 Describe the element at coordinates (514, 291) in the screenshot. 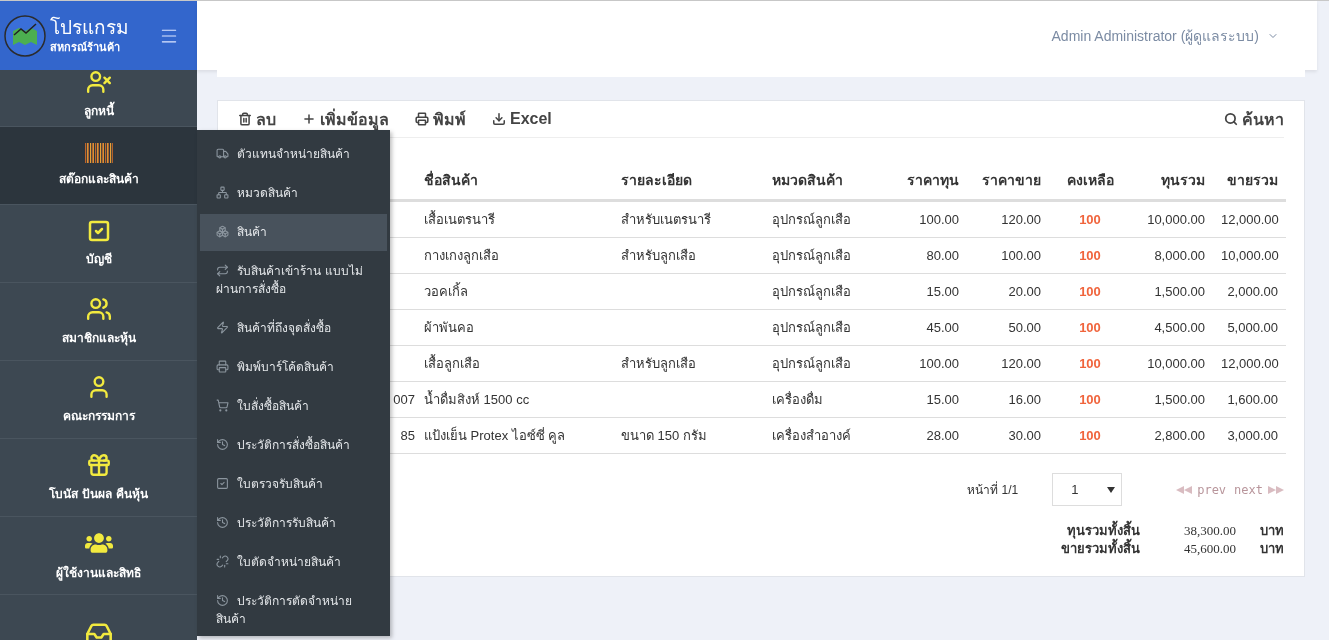

I see `table-cell: วอคเกิ้ล` at that location.